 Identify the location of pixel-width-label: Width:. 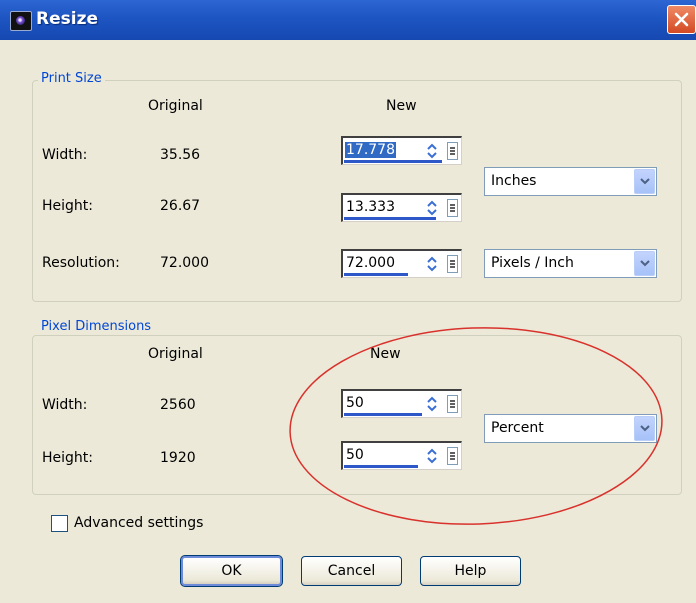
(65, 405).